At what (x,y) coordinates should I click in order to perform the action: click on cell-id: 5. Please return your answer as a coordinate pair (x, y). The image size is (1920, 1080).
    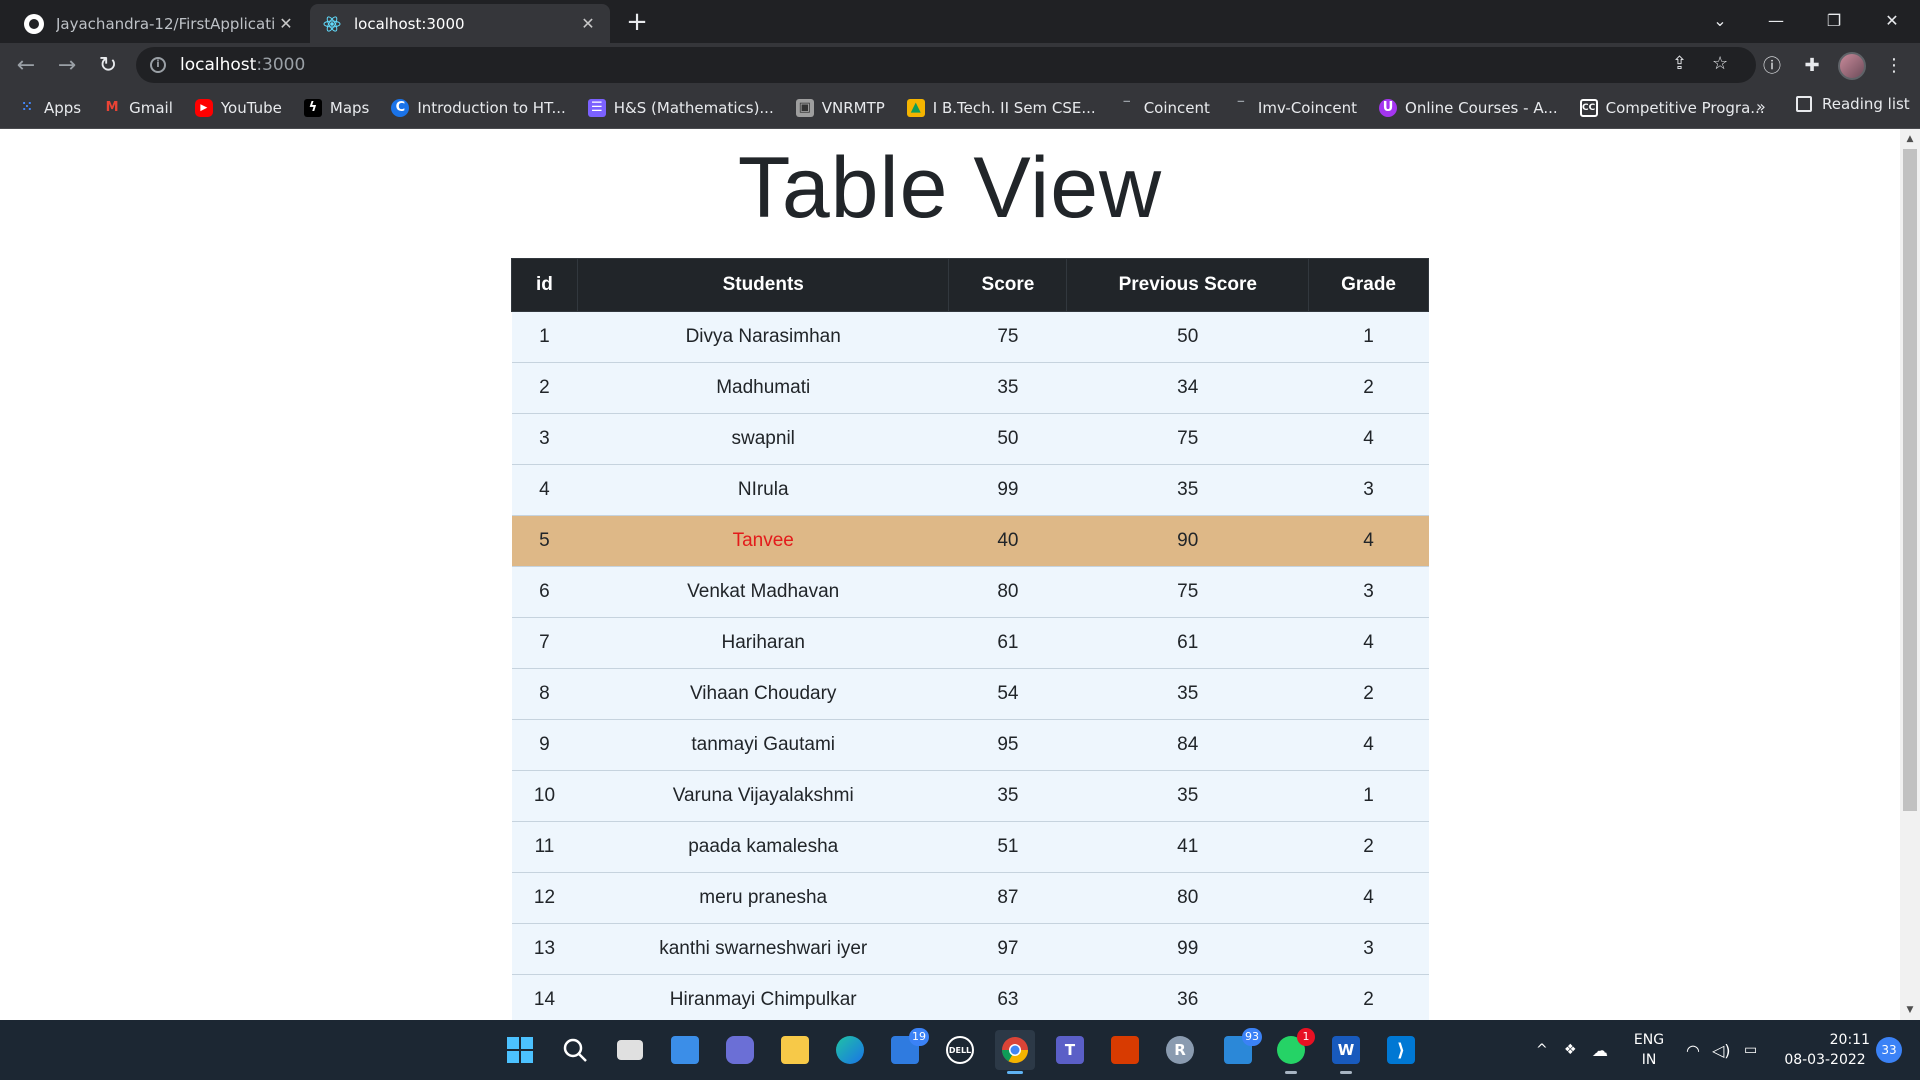
    Looking at the image, I should click on (544, 541).